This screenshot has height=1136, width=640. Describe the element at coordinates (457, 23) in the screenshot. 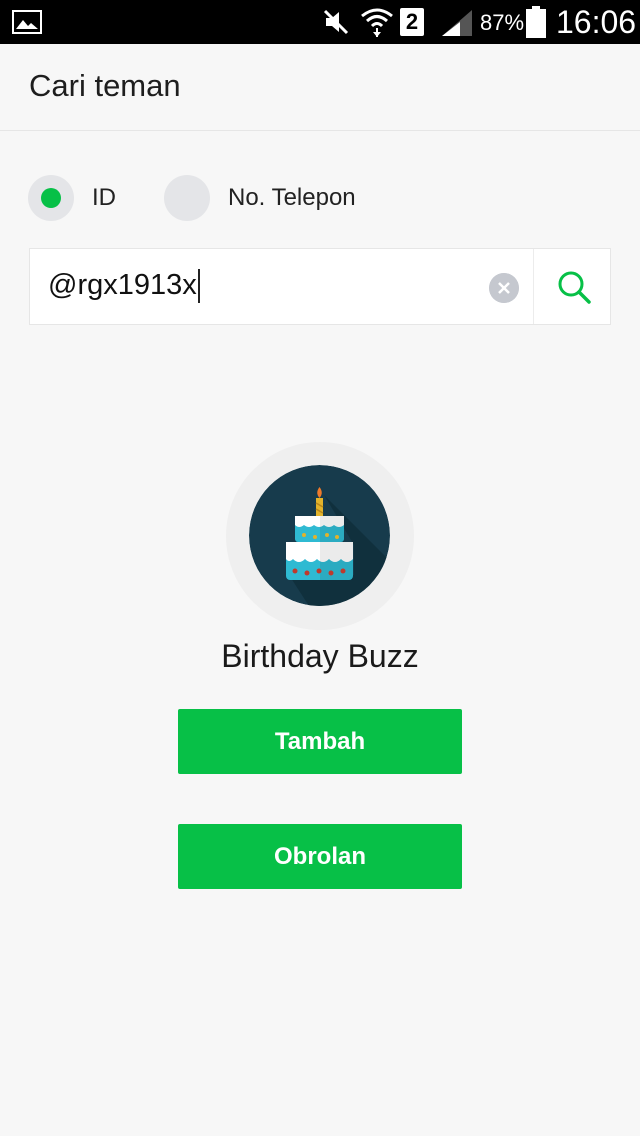

I see `signal-icon` at that location.